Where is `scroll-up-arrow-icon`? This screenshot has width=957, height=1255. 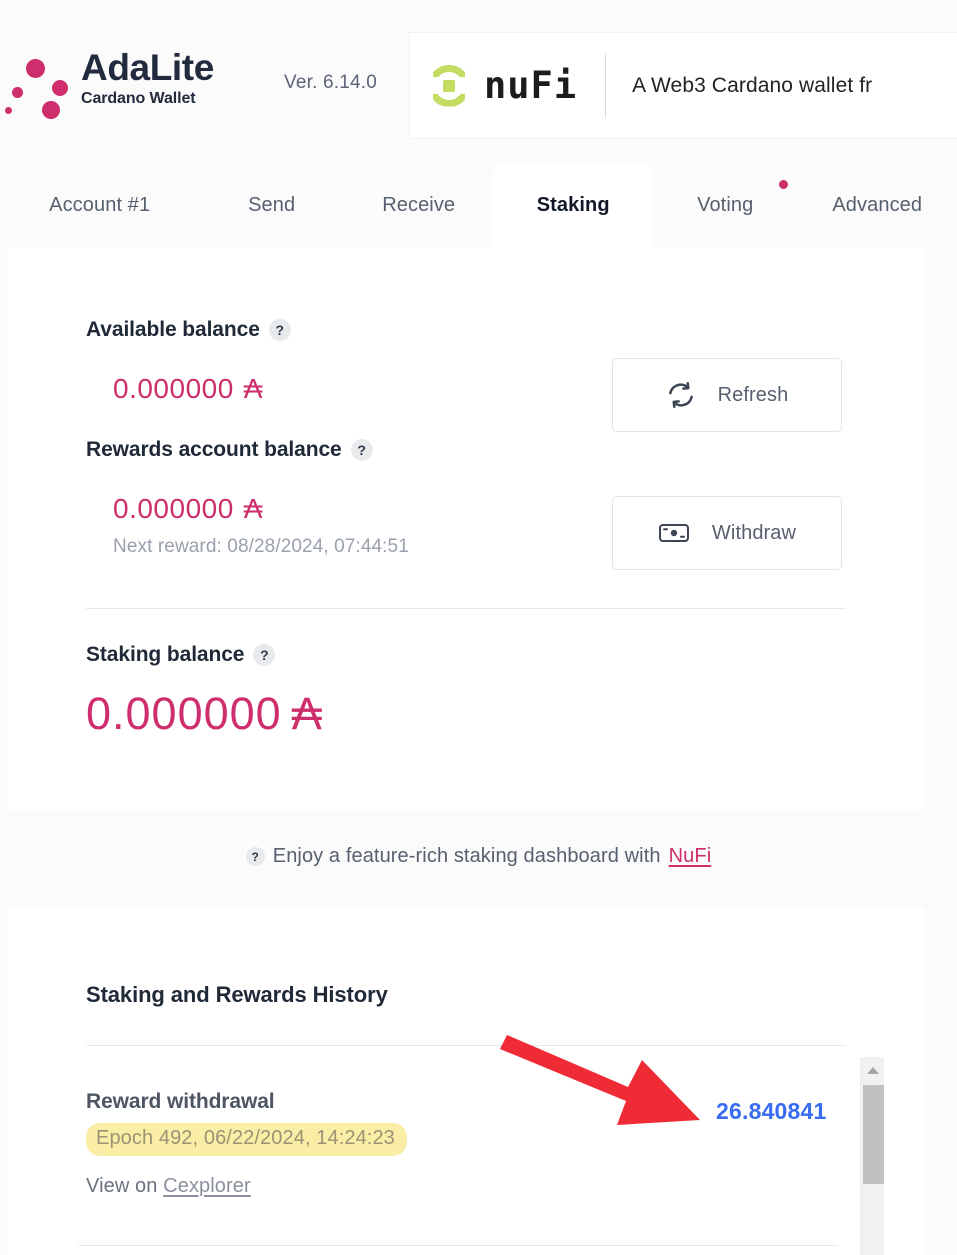 scroll-up-arrow-icon is located at coordinates (873, 1070).